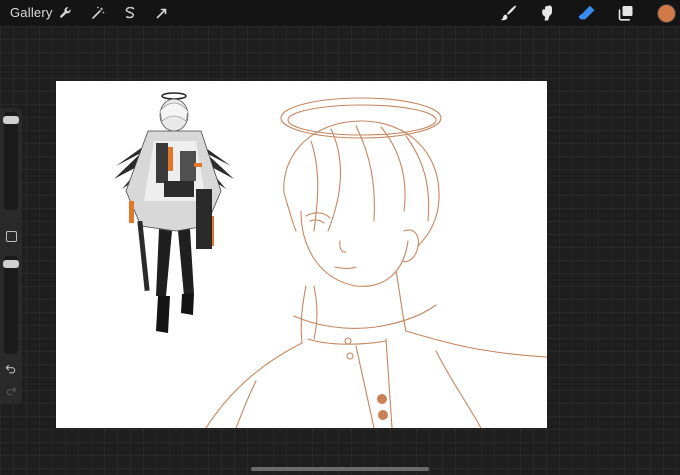 The image size is (680, 475). Describe the element at coordinates (174, 212) in the screenshot. I see `reference-character-illustration` at that location.